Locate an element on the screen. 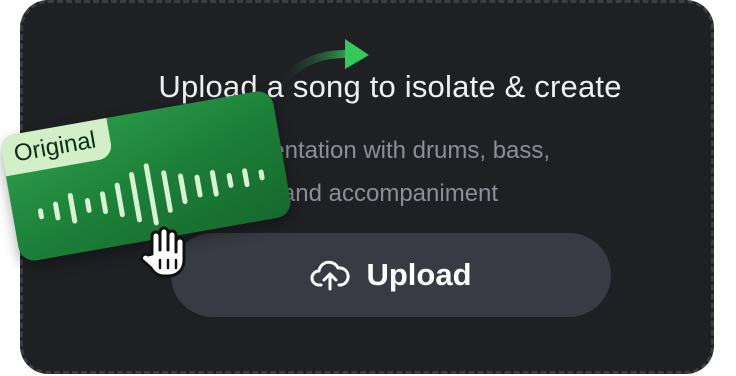 This screenshot has width=736, height=376. upload-button: Upload is located at coordinates (391, 275).